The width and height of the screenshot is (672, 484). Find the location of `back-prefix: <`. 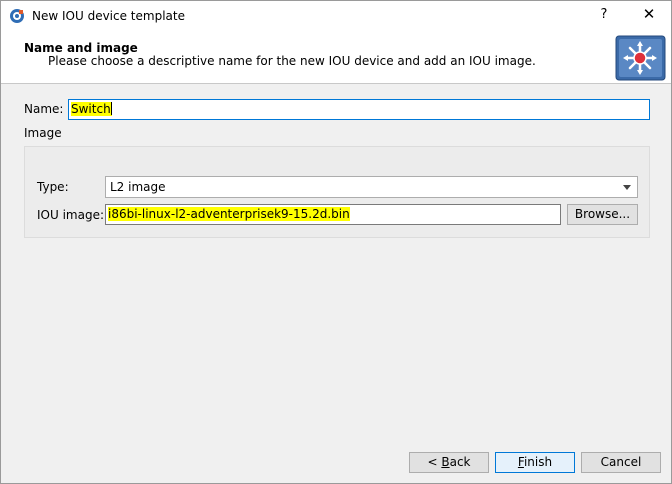

back-prefix: < is located at coordinates (434, 462).